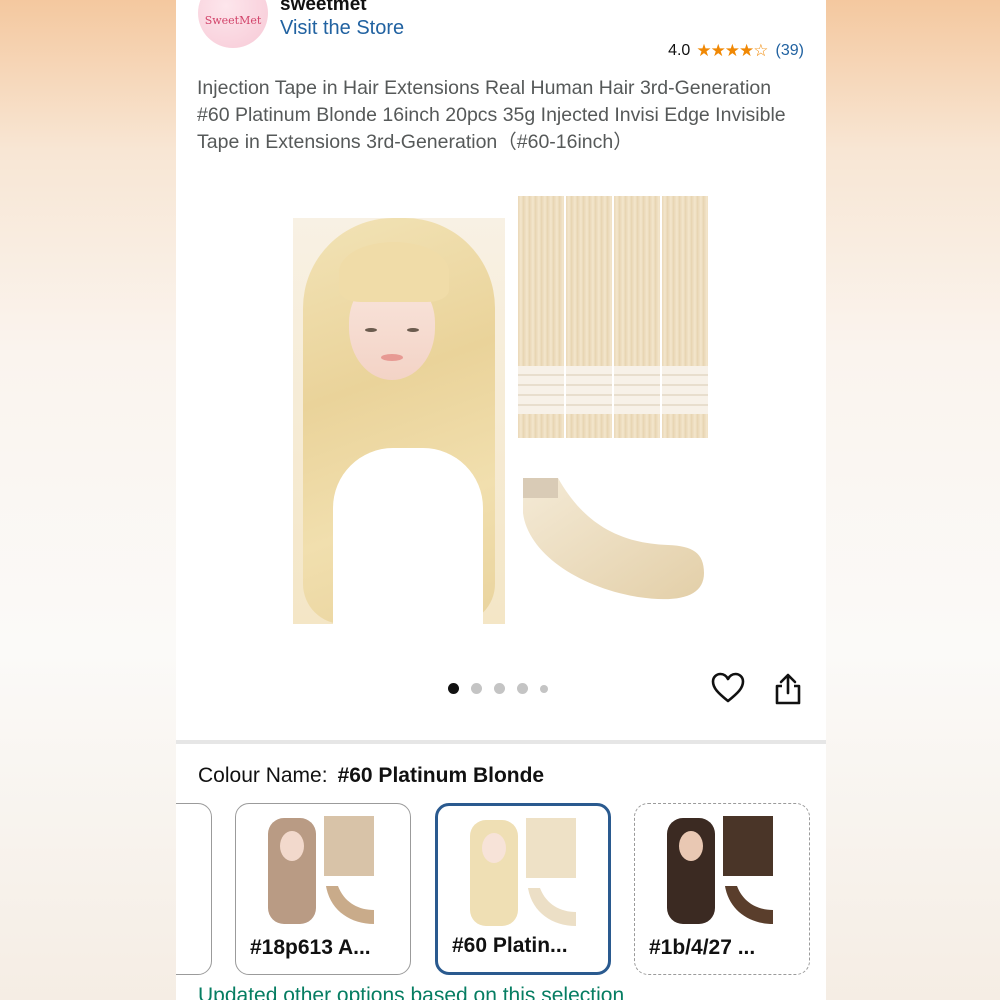  I want to click on gallery-pagination, so click(498, 688).